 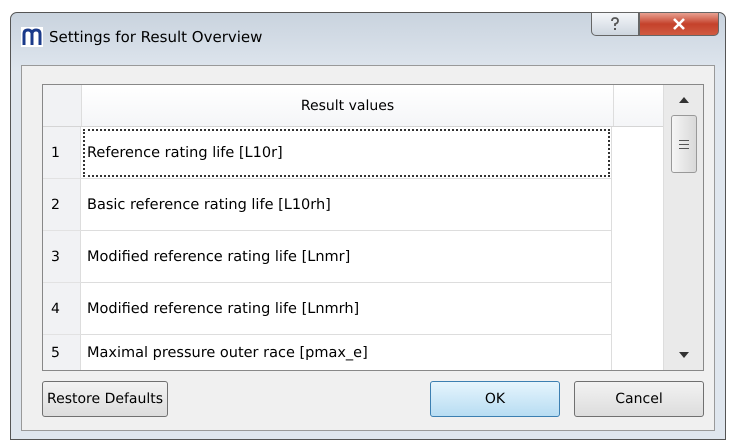 I want to click on window-title: Settings for Result Overview, so click(x=155, y=37).